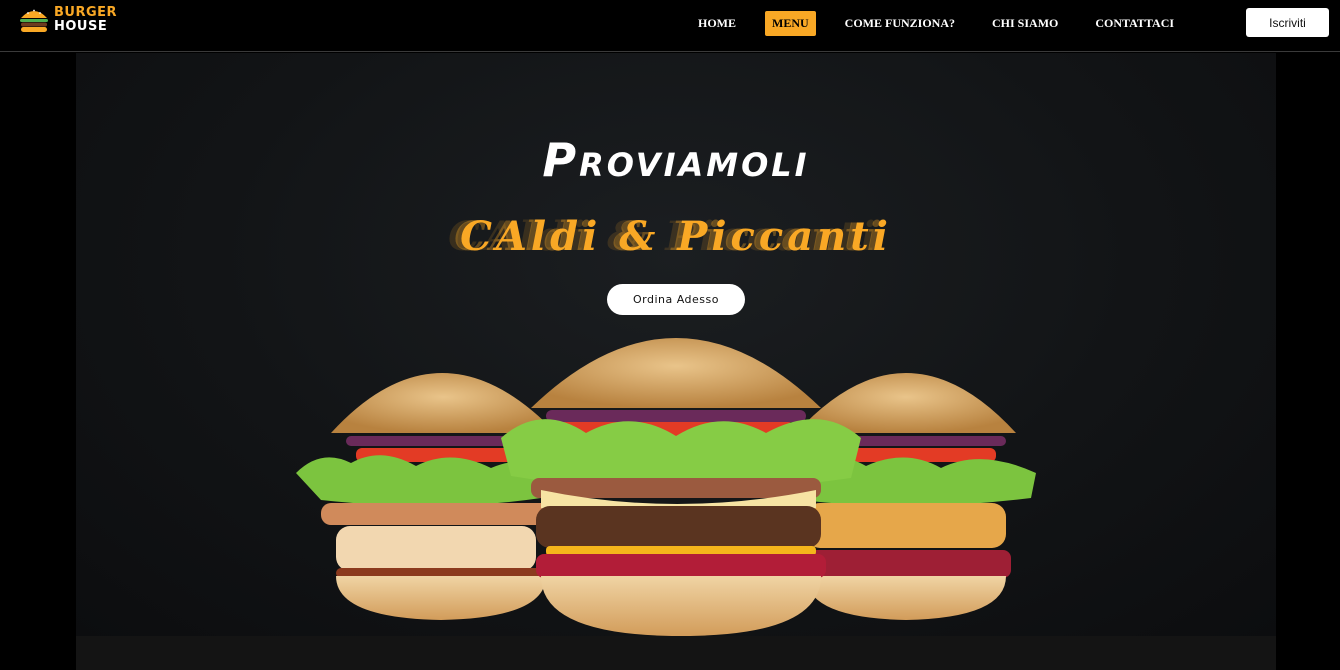 The width and height of the screenshot is (1340, 670). Describe the element at coordinates (900, 23) in the screenshot. I see `nav-link-come-funziona: Come funziona?` at that location.